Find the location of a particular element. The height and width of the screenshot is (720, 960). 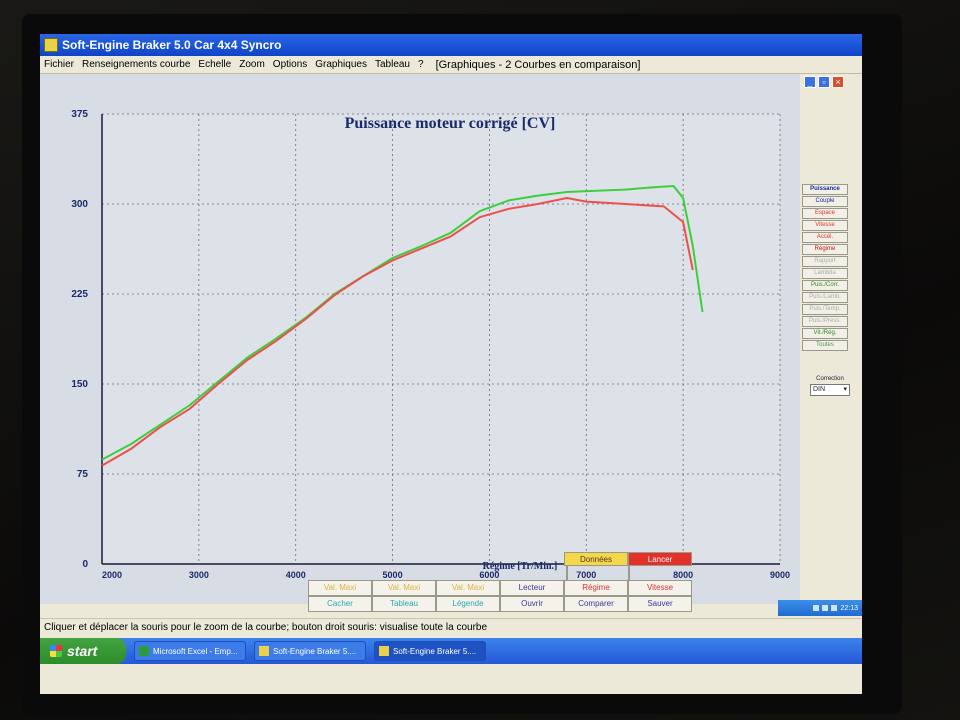

side-button-puis-lamb: Puis./Lamb. is located at coordinates (825, 297).